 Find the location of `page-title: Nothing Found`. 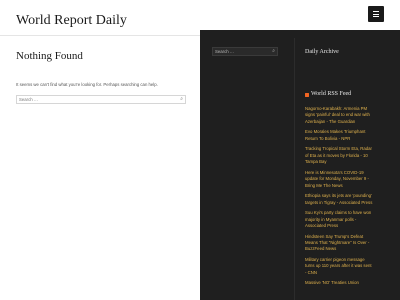

page-title: Nothing Found is located at coordinates (49, 56).